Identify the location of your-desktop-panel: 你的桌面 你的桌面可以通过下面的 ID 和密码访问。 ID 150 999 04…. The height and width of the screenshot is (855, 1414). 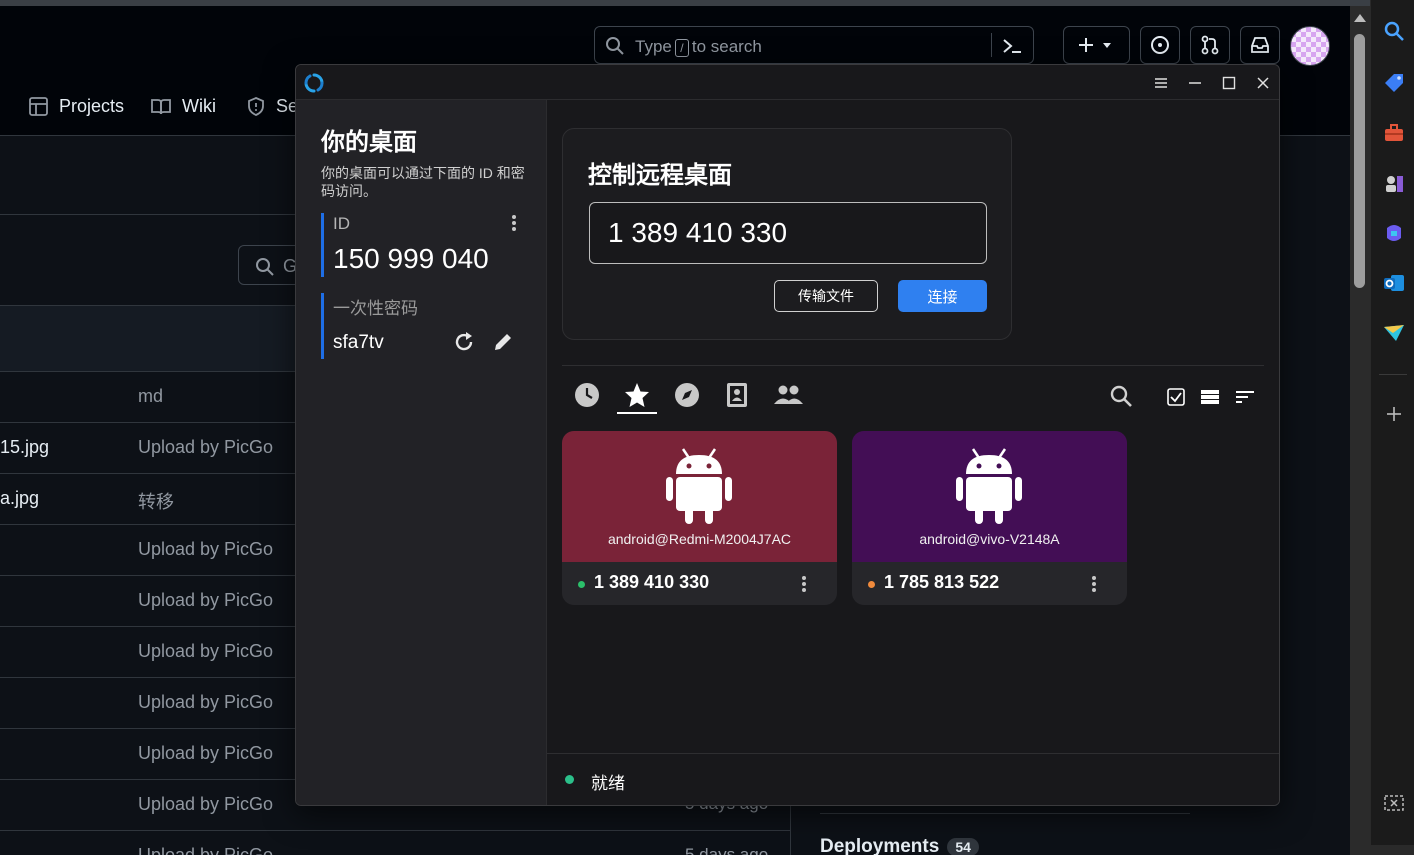
(421, 452).